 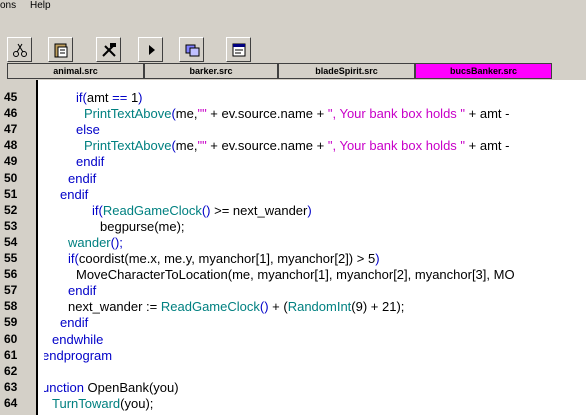 I want to click on line-number: 58, so click(x=11, y=306).